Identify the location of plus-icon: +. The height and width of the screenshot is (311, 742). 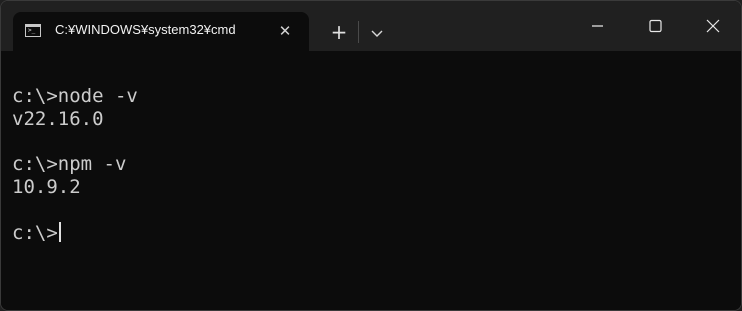
(339, 32).